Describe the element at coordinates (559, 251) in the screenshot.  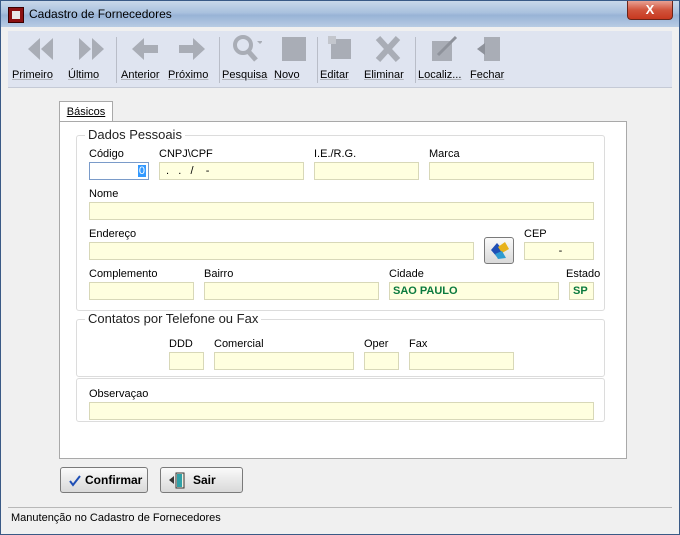
I see `cep-field: -` at that location.